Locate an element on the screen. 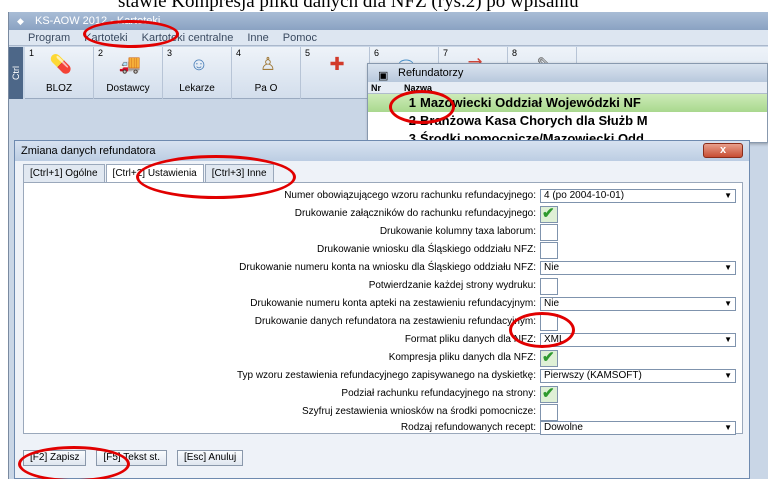 The width and height of the screenshot is (768, 479). wniosek-slaski-checkbox is located at coordinates (549, 250).